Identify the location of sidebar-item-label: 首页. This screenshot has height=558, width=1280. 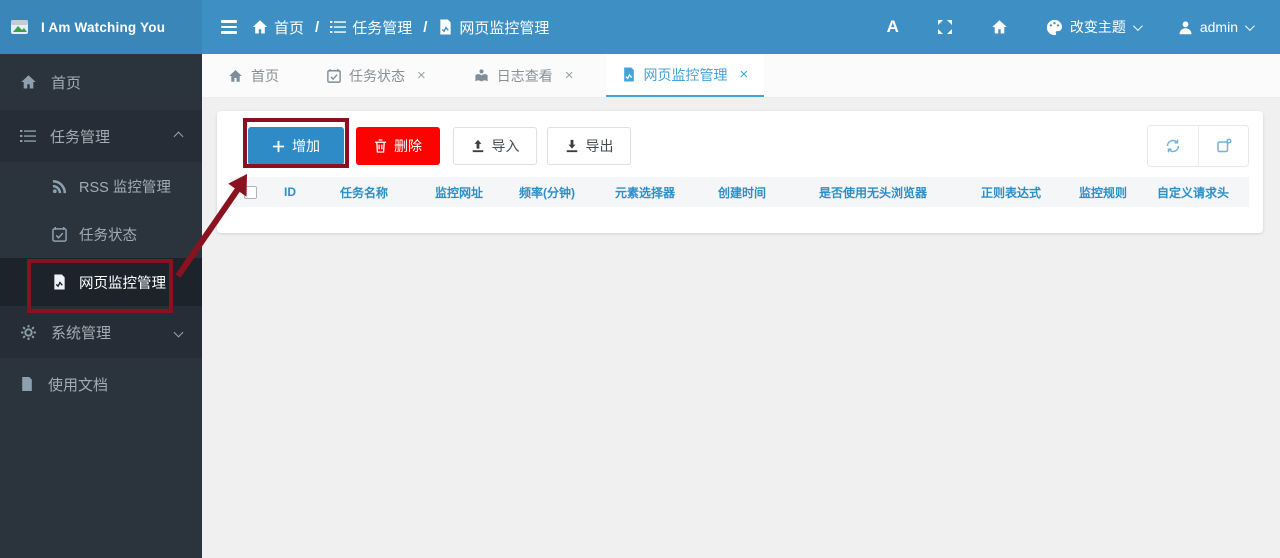
(66, 83).